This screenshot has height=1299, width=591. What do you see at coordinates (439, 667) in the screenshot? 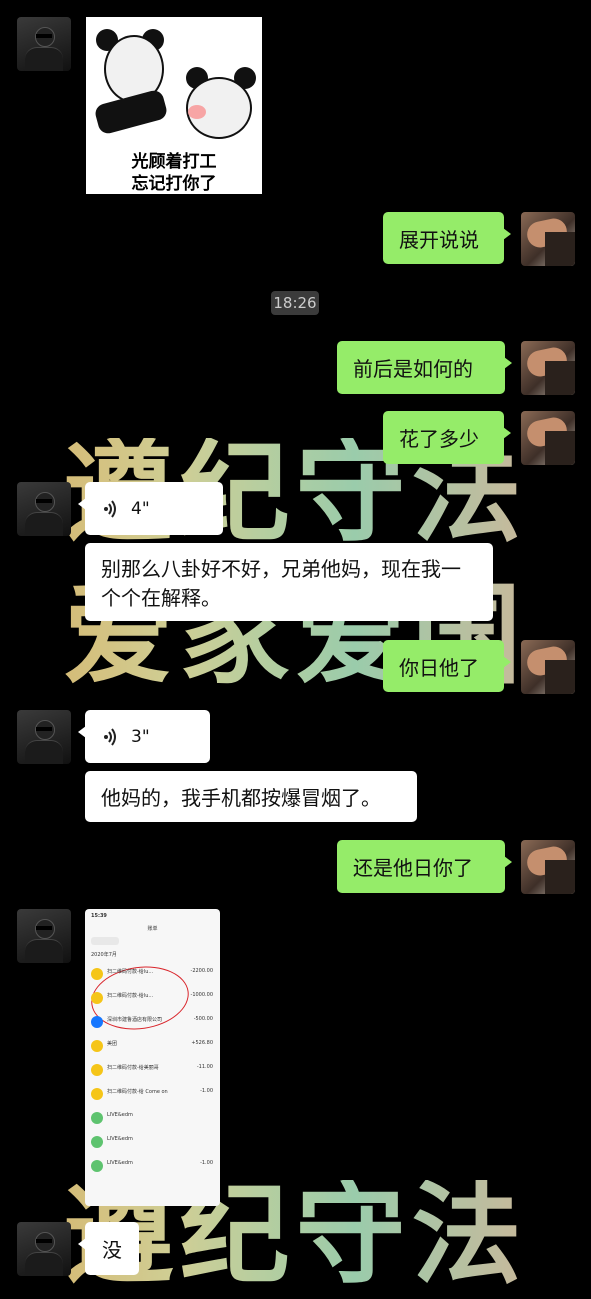
I see `message-text: 你日他了` at bounding box center [439, 667].